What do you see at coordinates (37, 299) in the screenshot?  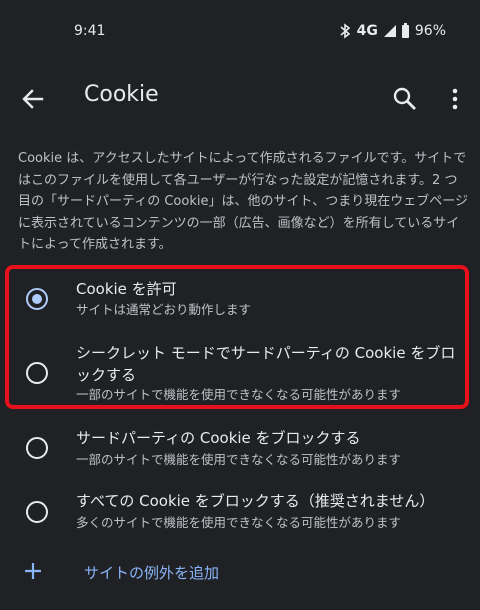 I see `radio-button-selected` at bounding box center [37, 299].